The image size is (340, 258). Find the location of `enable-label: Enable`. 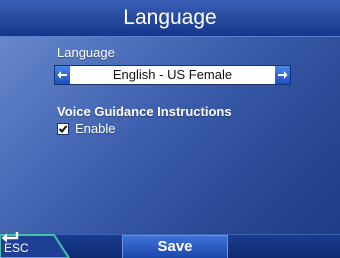

enable-label: Enable is located at coordinates (95, 128).